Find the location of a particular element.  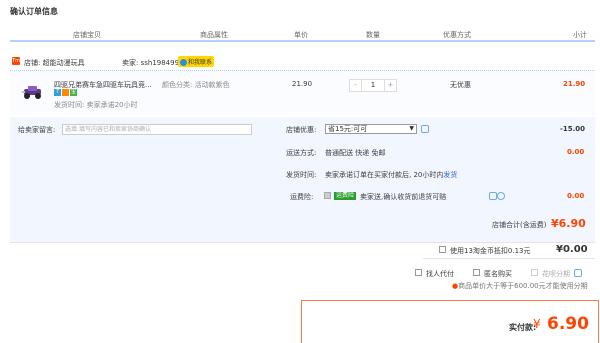

header-qty: 数量 is located at coordinates (373, 35).